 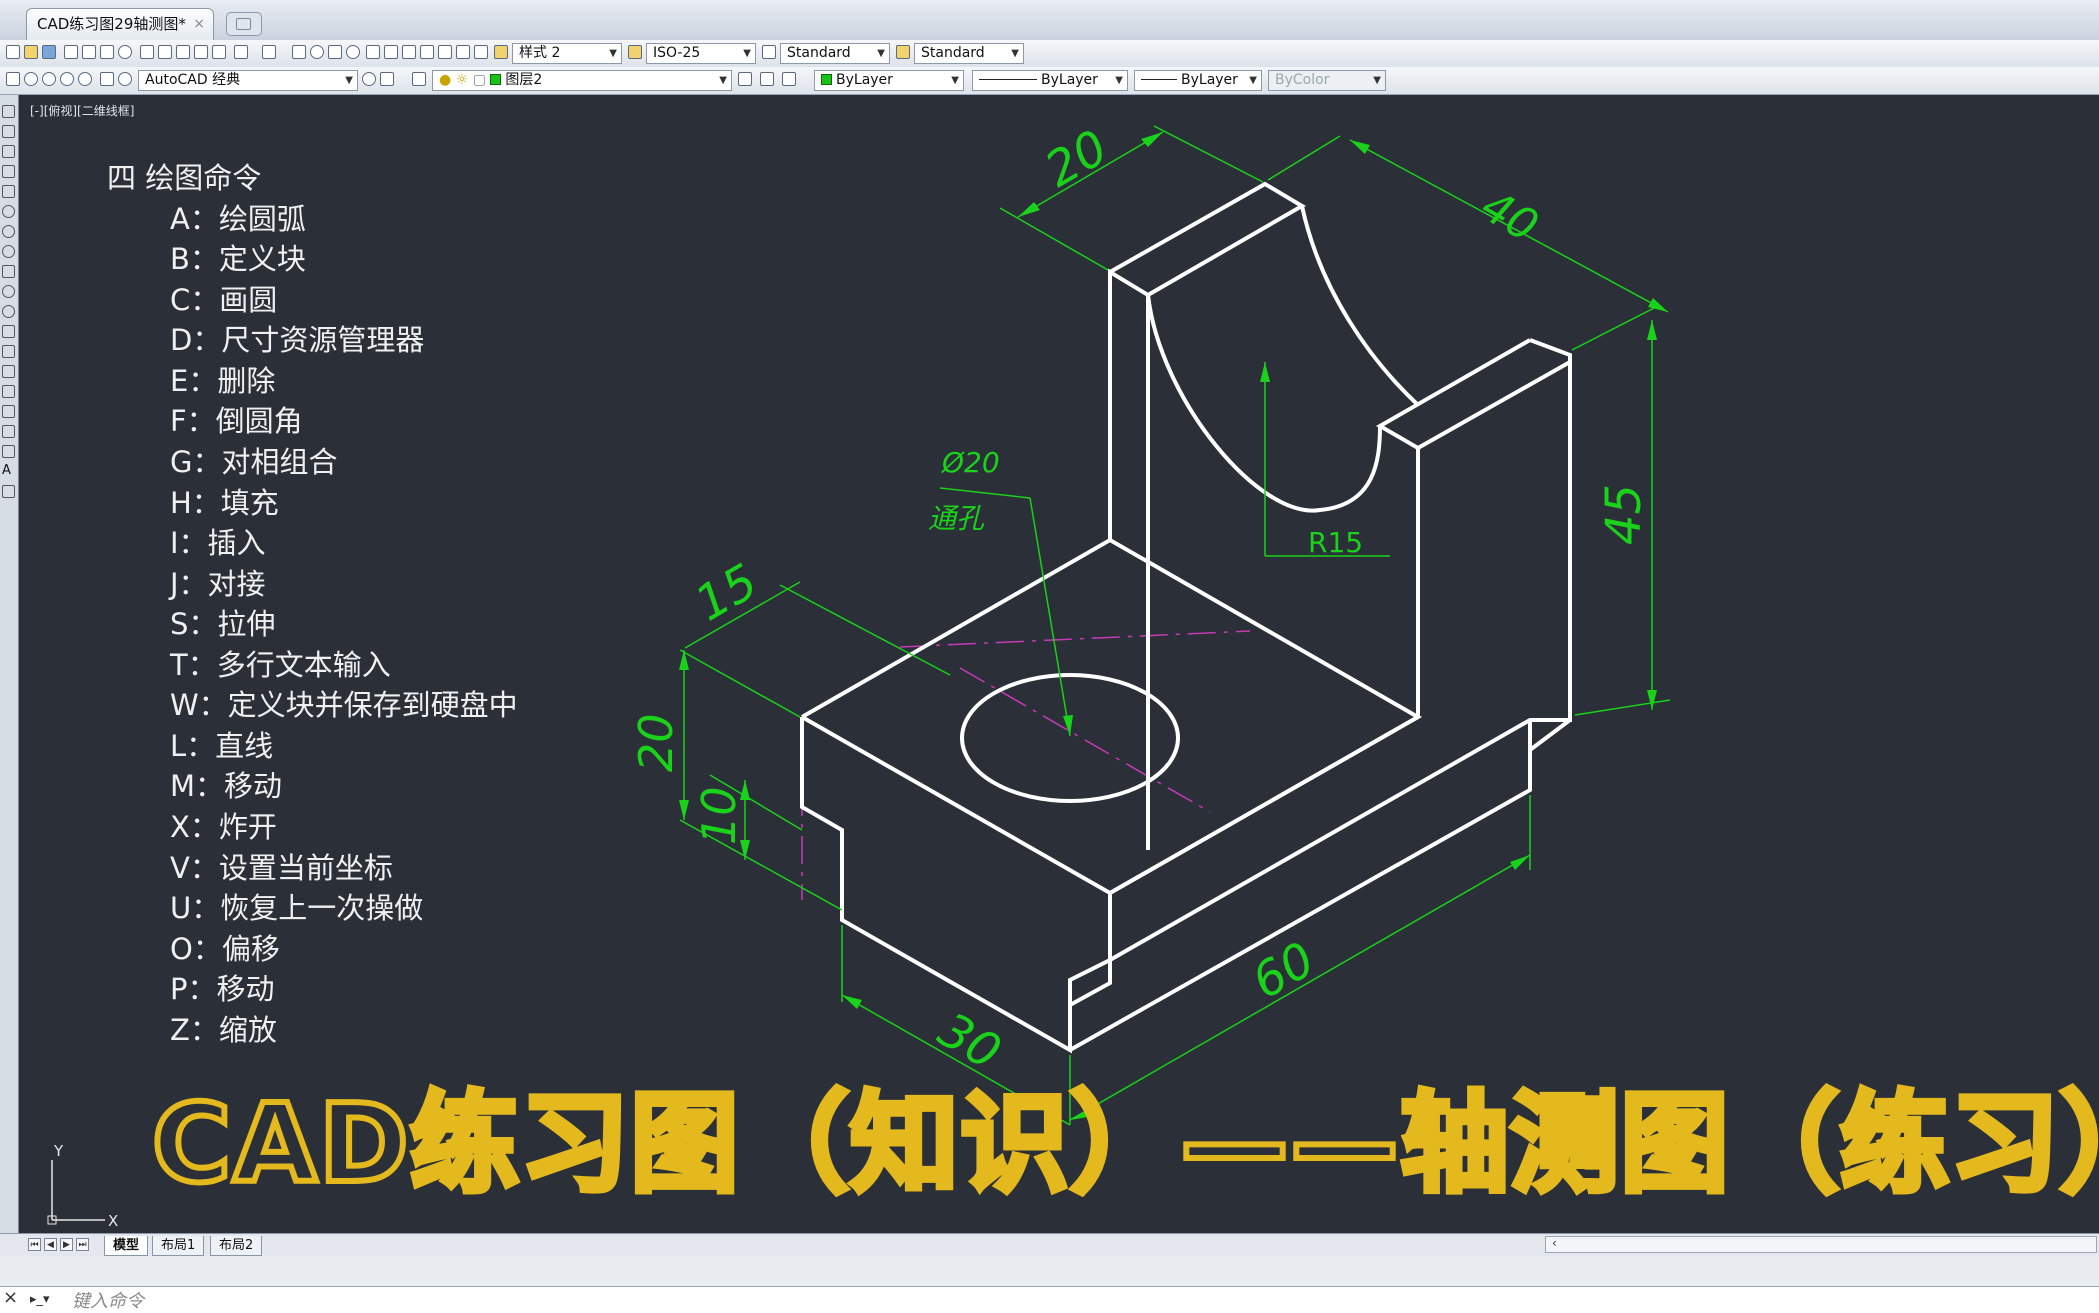 What do you see at coordinates (40, 1299) in the screenshot?
I see `command-prompt-icon: ▸_▾` at bounding box center [40, 1299].